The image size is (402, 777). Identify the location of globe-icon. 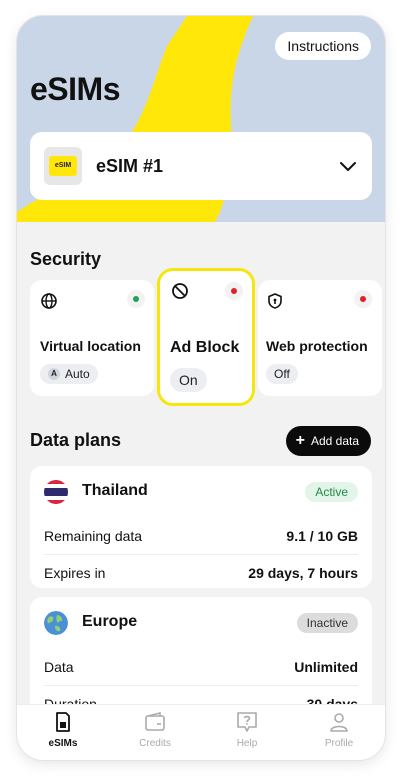
(49, 301).